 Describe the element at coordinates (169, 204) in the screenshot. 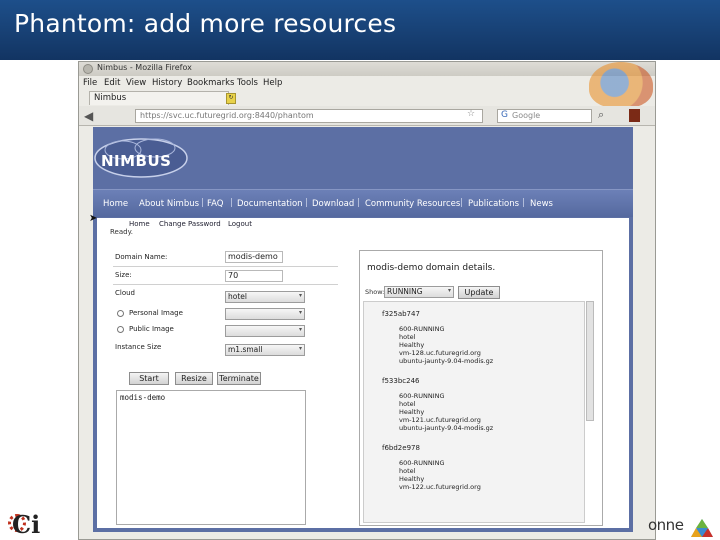

I see `nav-about: About Nimbus` at that location.